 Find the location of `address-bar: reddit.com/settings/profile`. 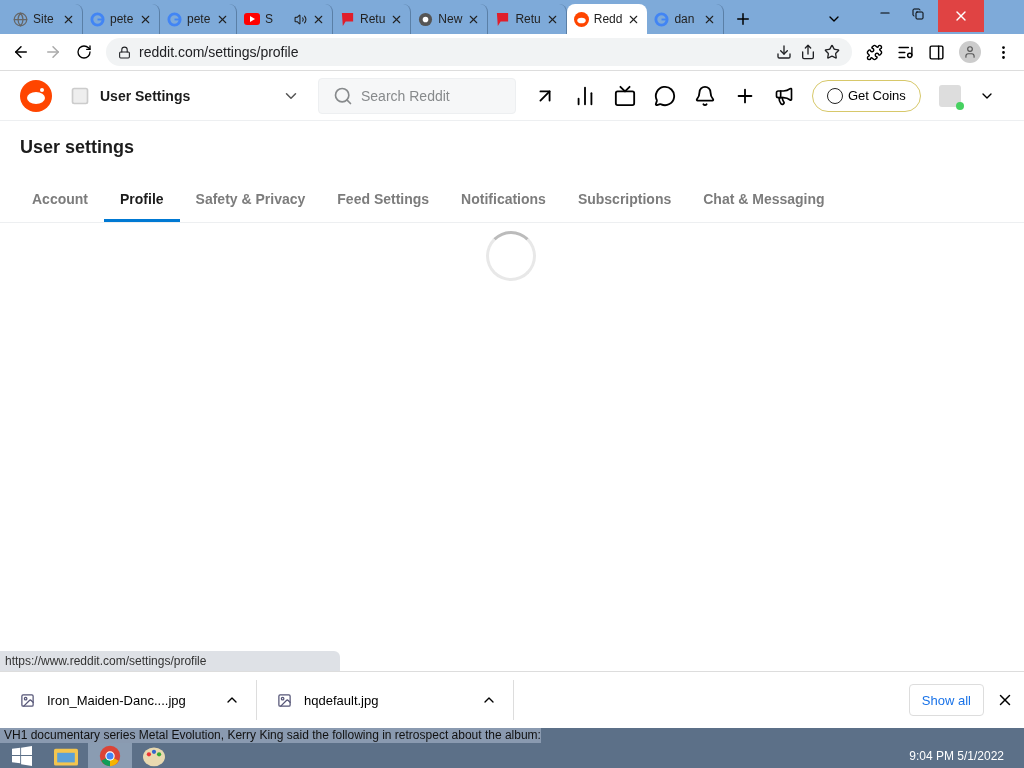

address-bar: reddit.com/settings/profile is located at coordinates (479, 52).